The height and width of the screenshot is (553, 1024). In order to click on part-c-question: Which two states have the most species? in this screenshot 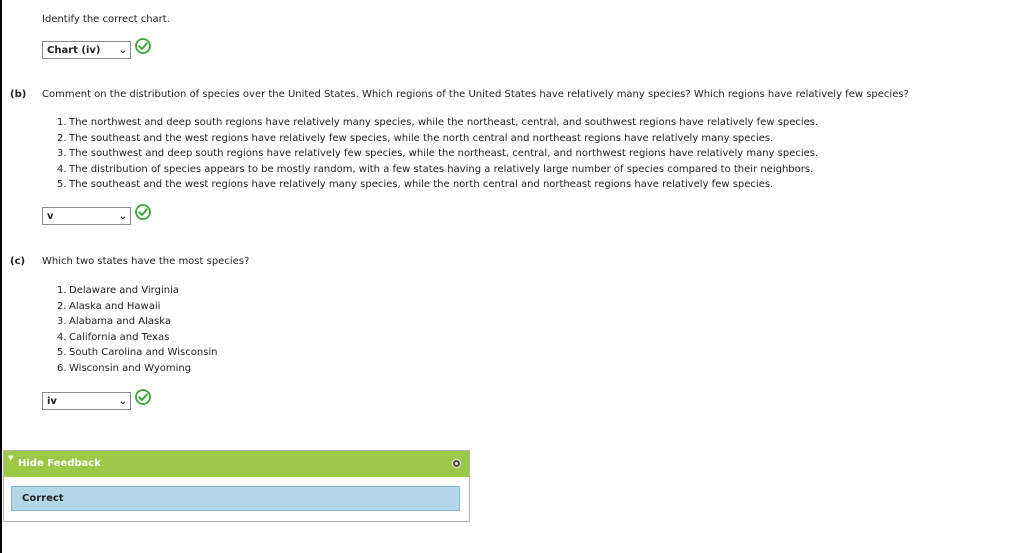, I will do `click(146, 261)`.